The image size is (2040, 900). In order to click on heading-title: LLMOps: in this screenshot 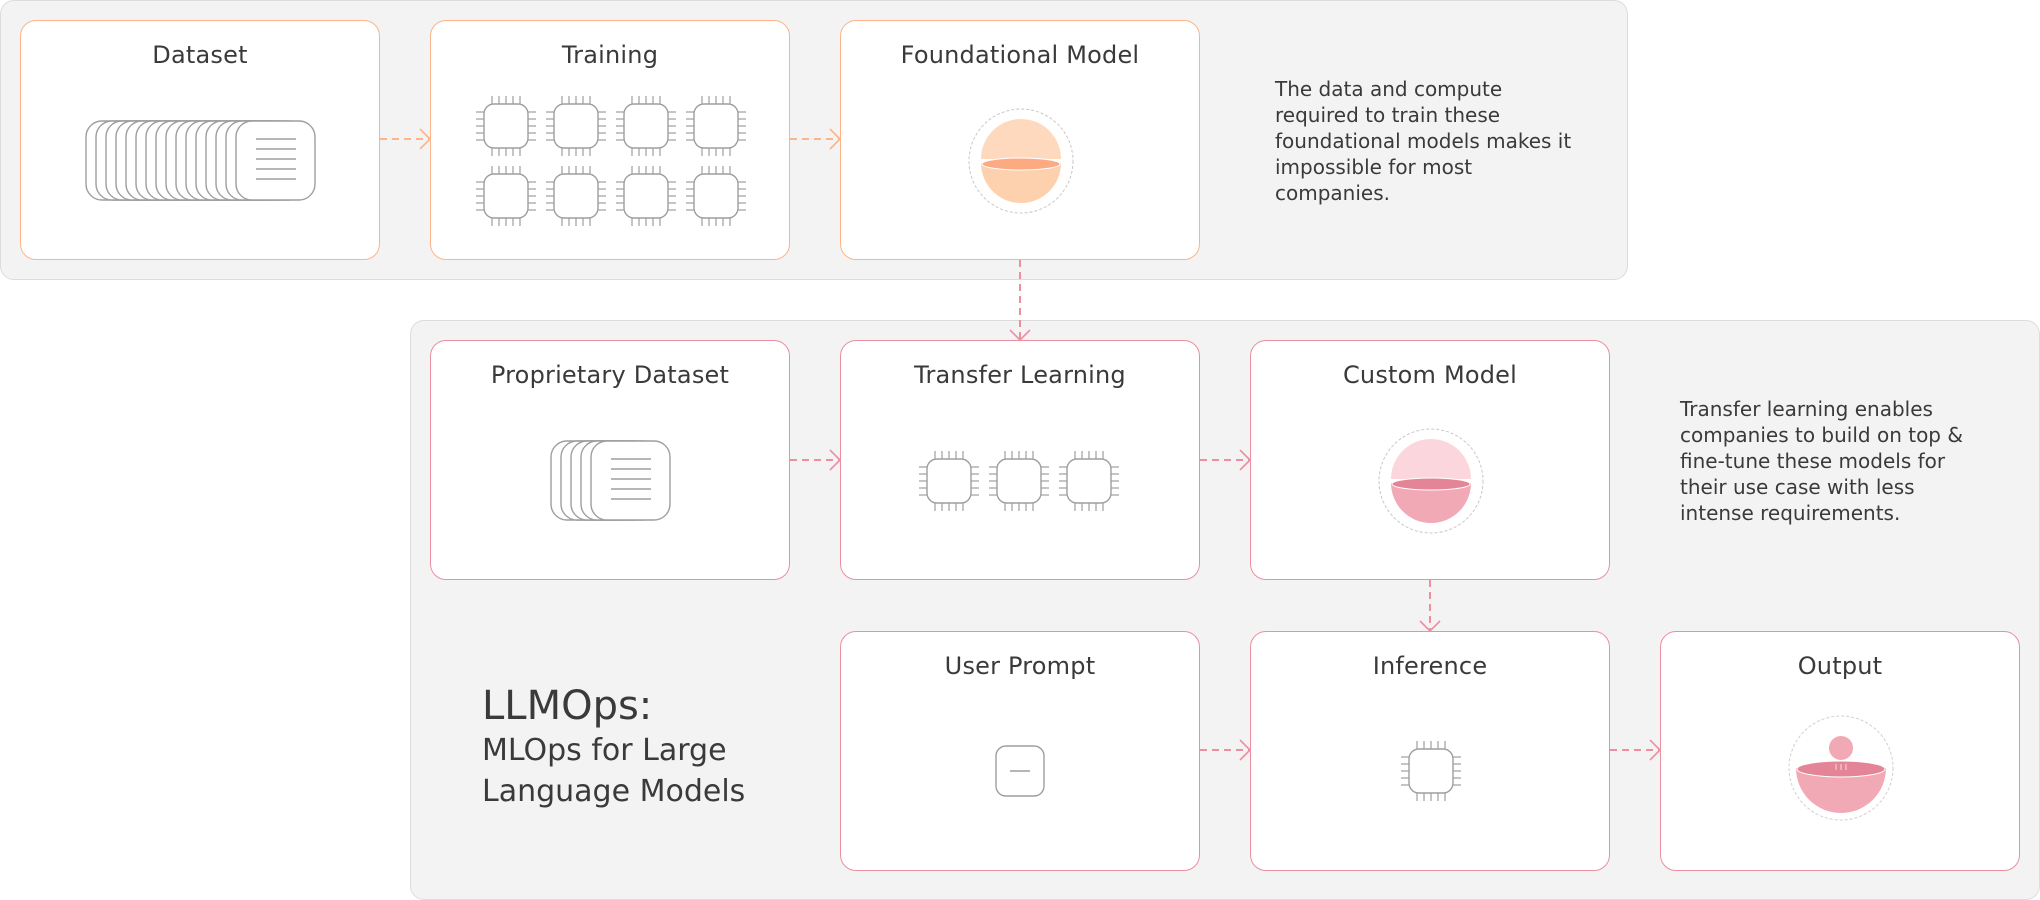, I will do `click(567, 706)`.